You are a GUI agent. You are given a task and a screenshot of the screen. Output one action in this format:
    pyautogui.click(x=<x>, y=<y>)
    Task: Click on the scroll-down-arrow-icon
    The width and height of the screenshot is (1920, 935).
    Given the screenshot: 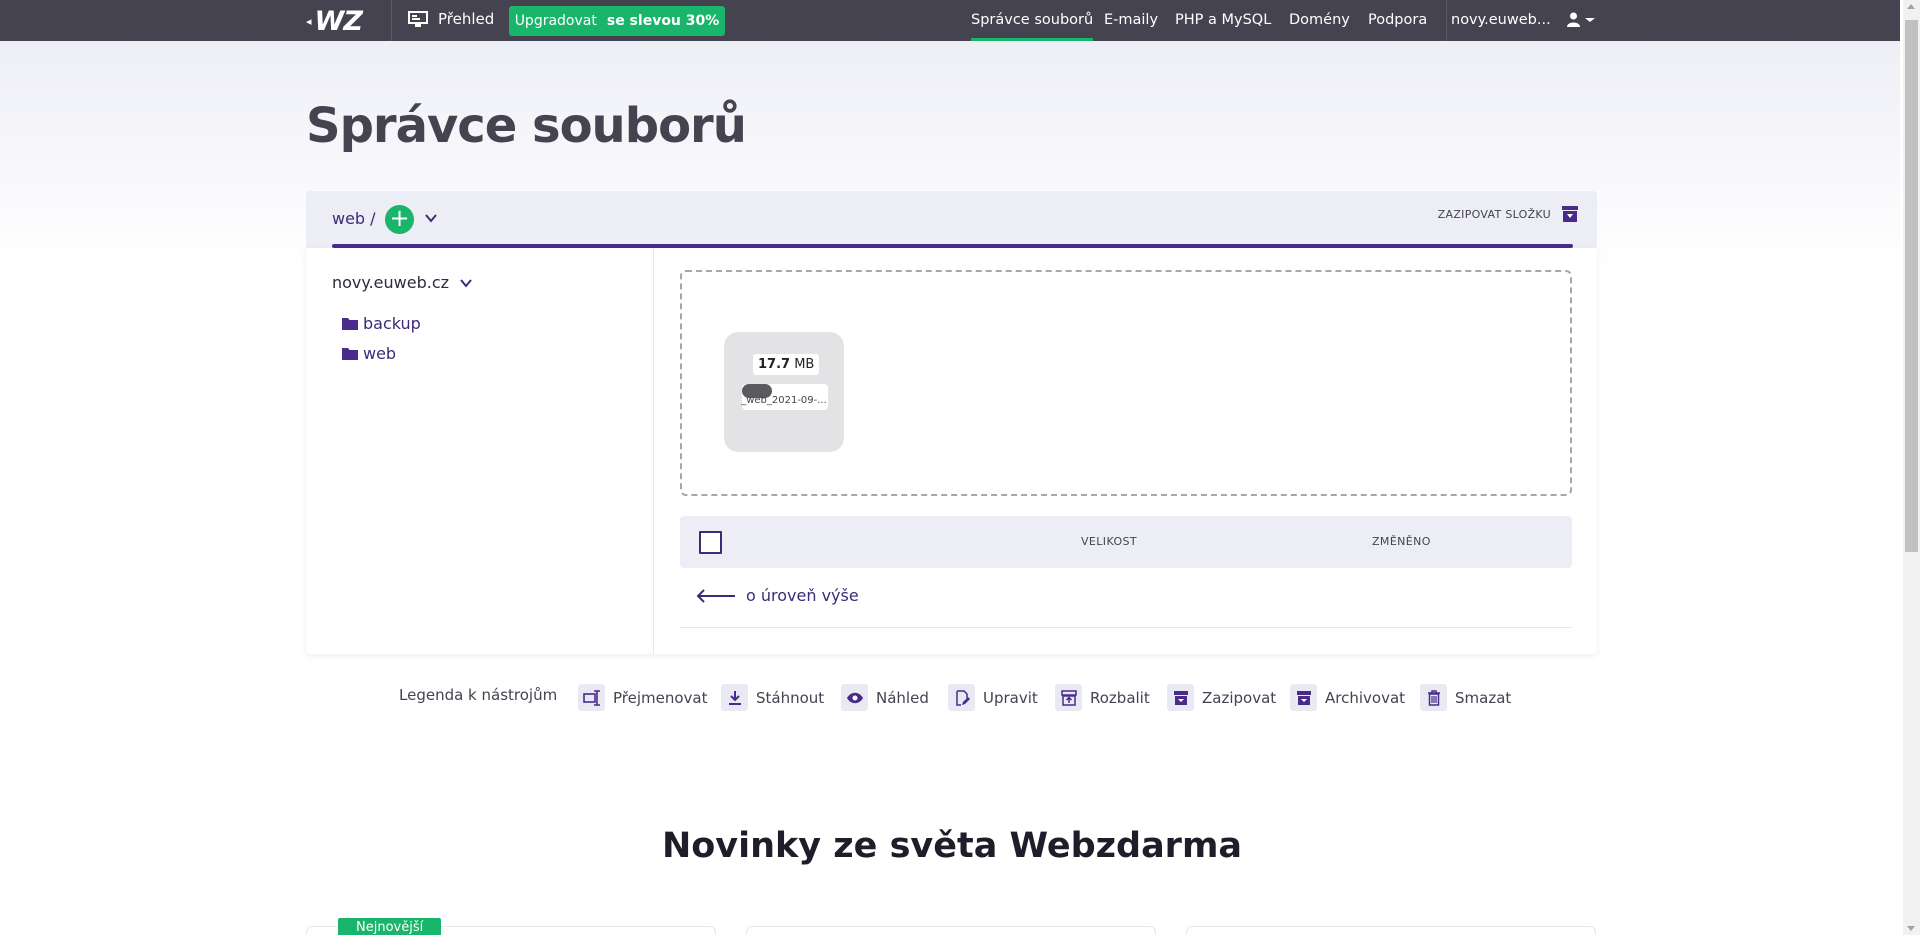 What is the action you would take?
    pyautogui.click(x=1911, y=928)
    